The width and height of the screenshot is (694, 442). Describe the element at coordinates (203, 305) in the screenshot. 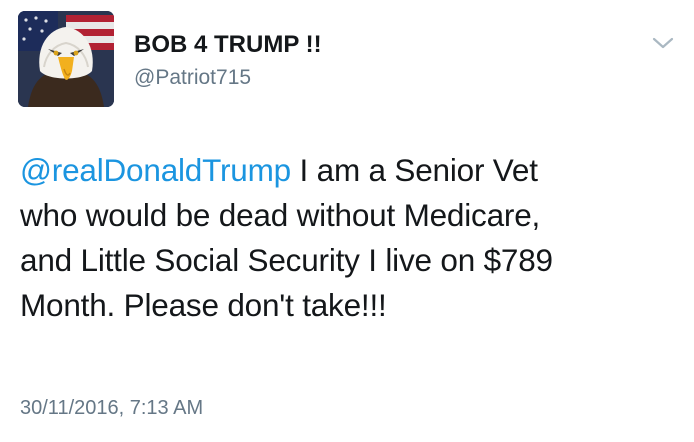

I see `tweet-line-4: Month. Please don't take!!!` at that location.